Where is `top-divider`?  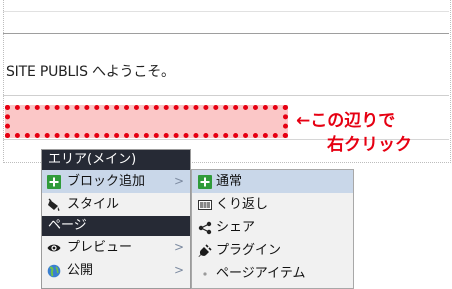 top-divider is located at coordinates (226, 11).